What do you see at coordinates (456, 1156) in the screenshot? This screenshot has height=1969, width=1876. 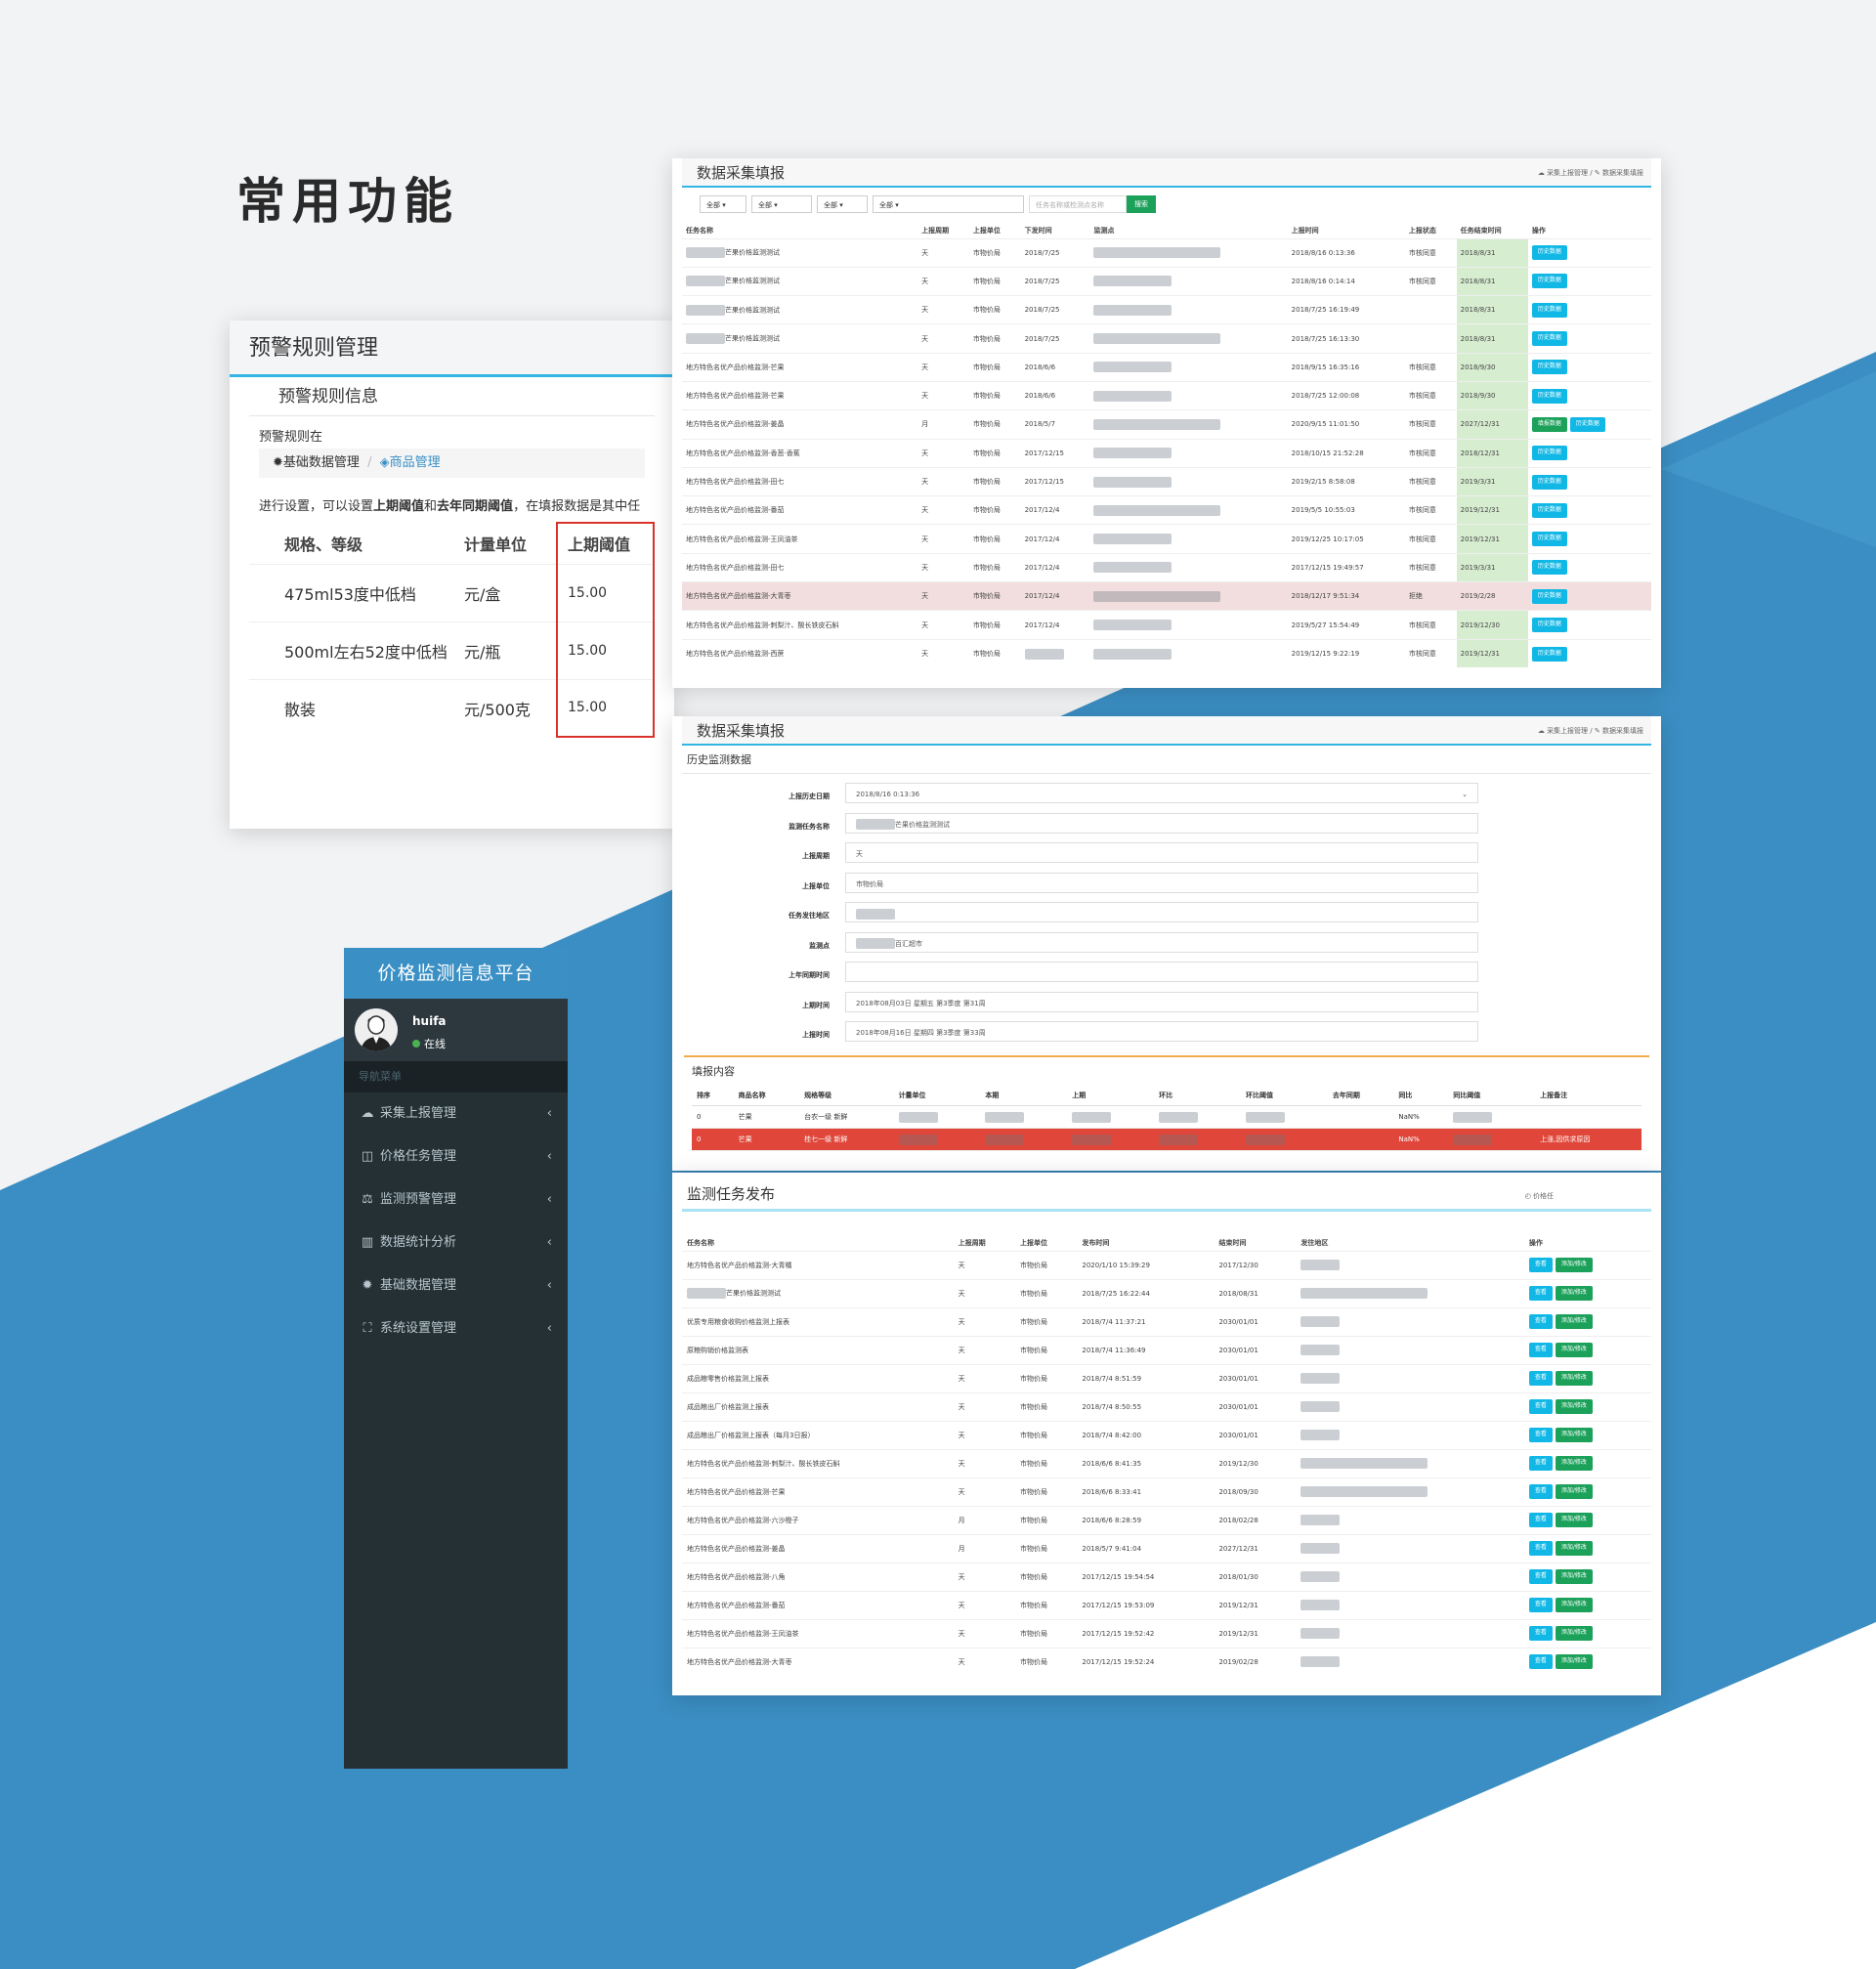 I see `sidebar-item-task: ◫ 价格任务管理 ‹` at bounding box center [456, 1156].